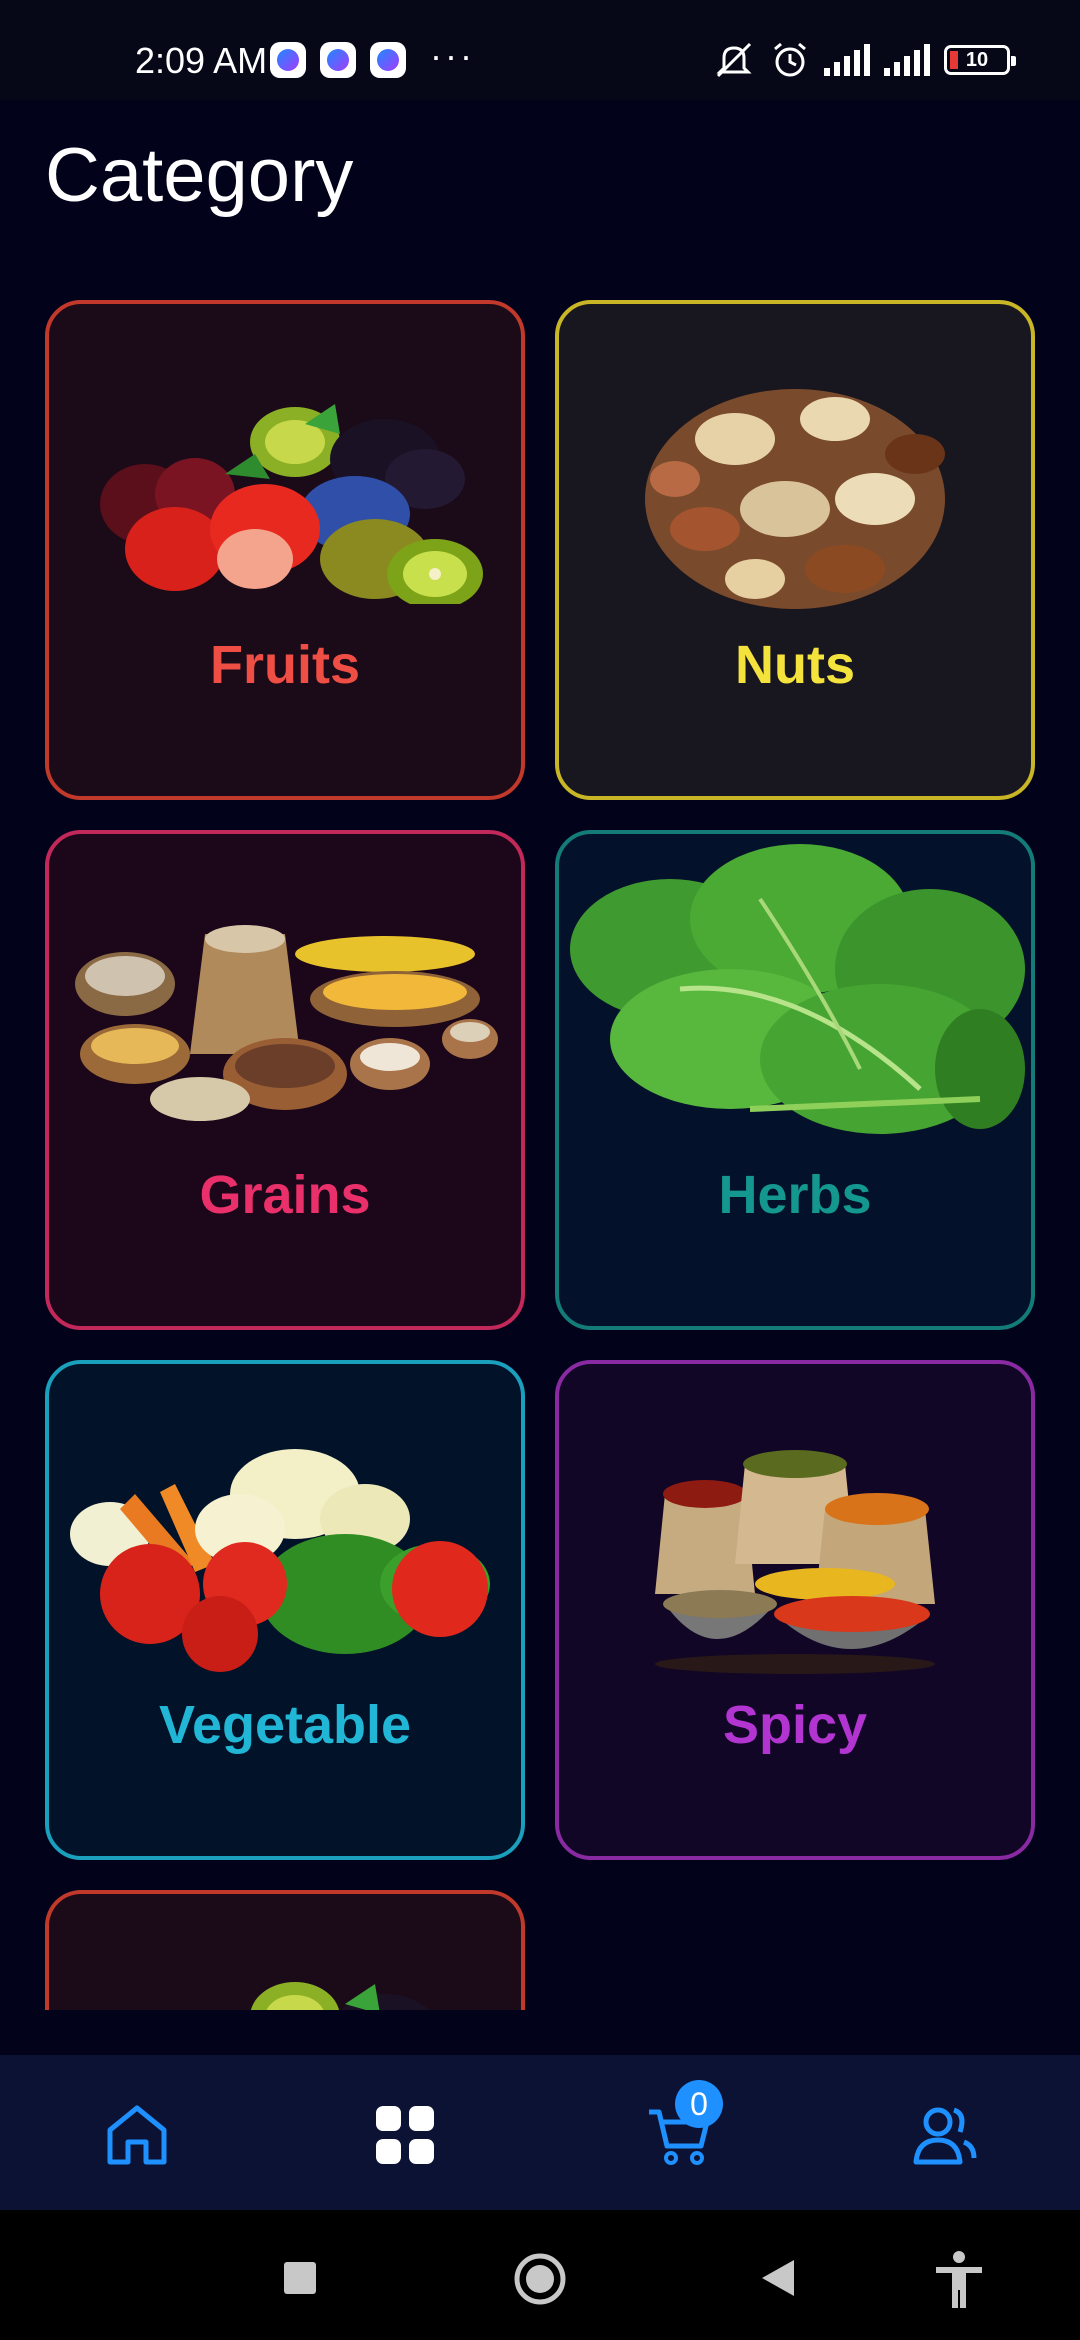 The height and width of the screenshot is (2340, 1080). I want to click on category-label: Herbs, so click(795, 1195).